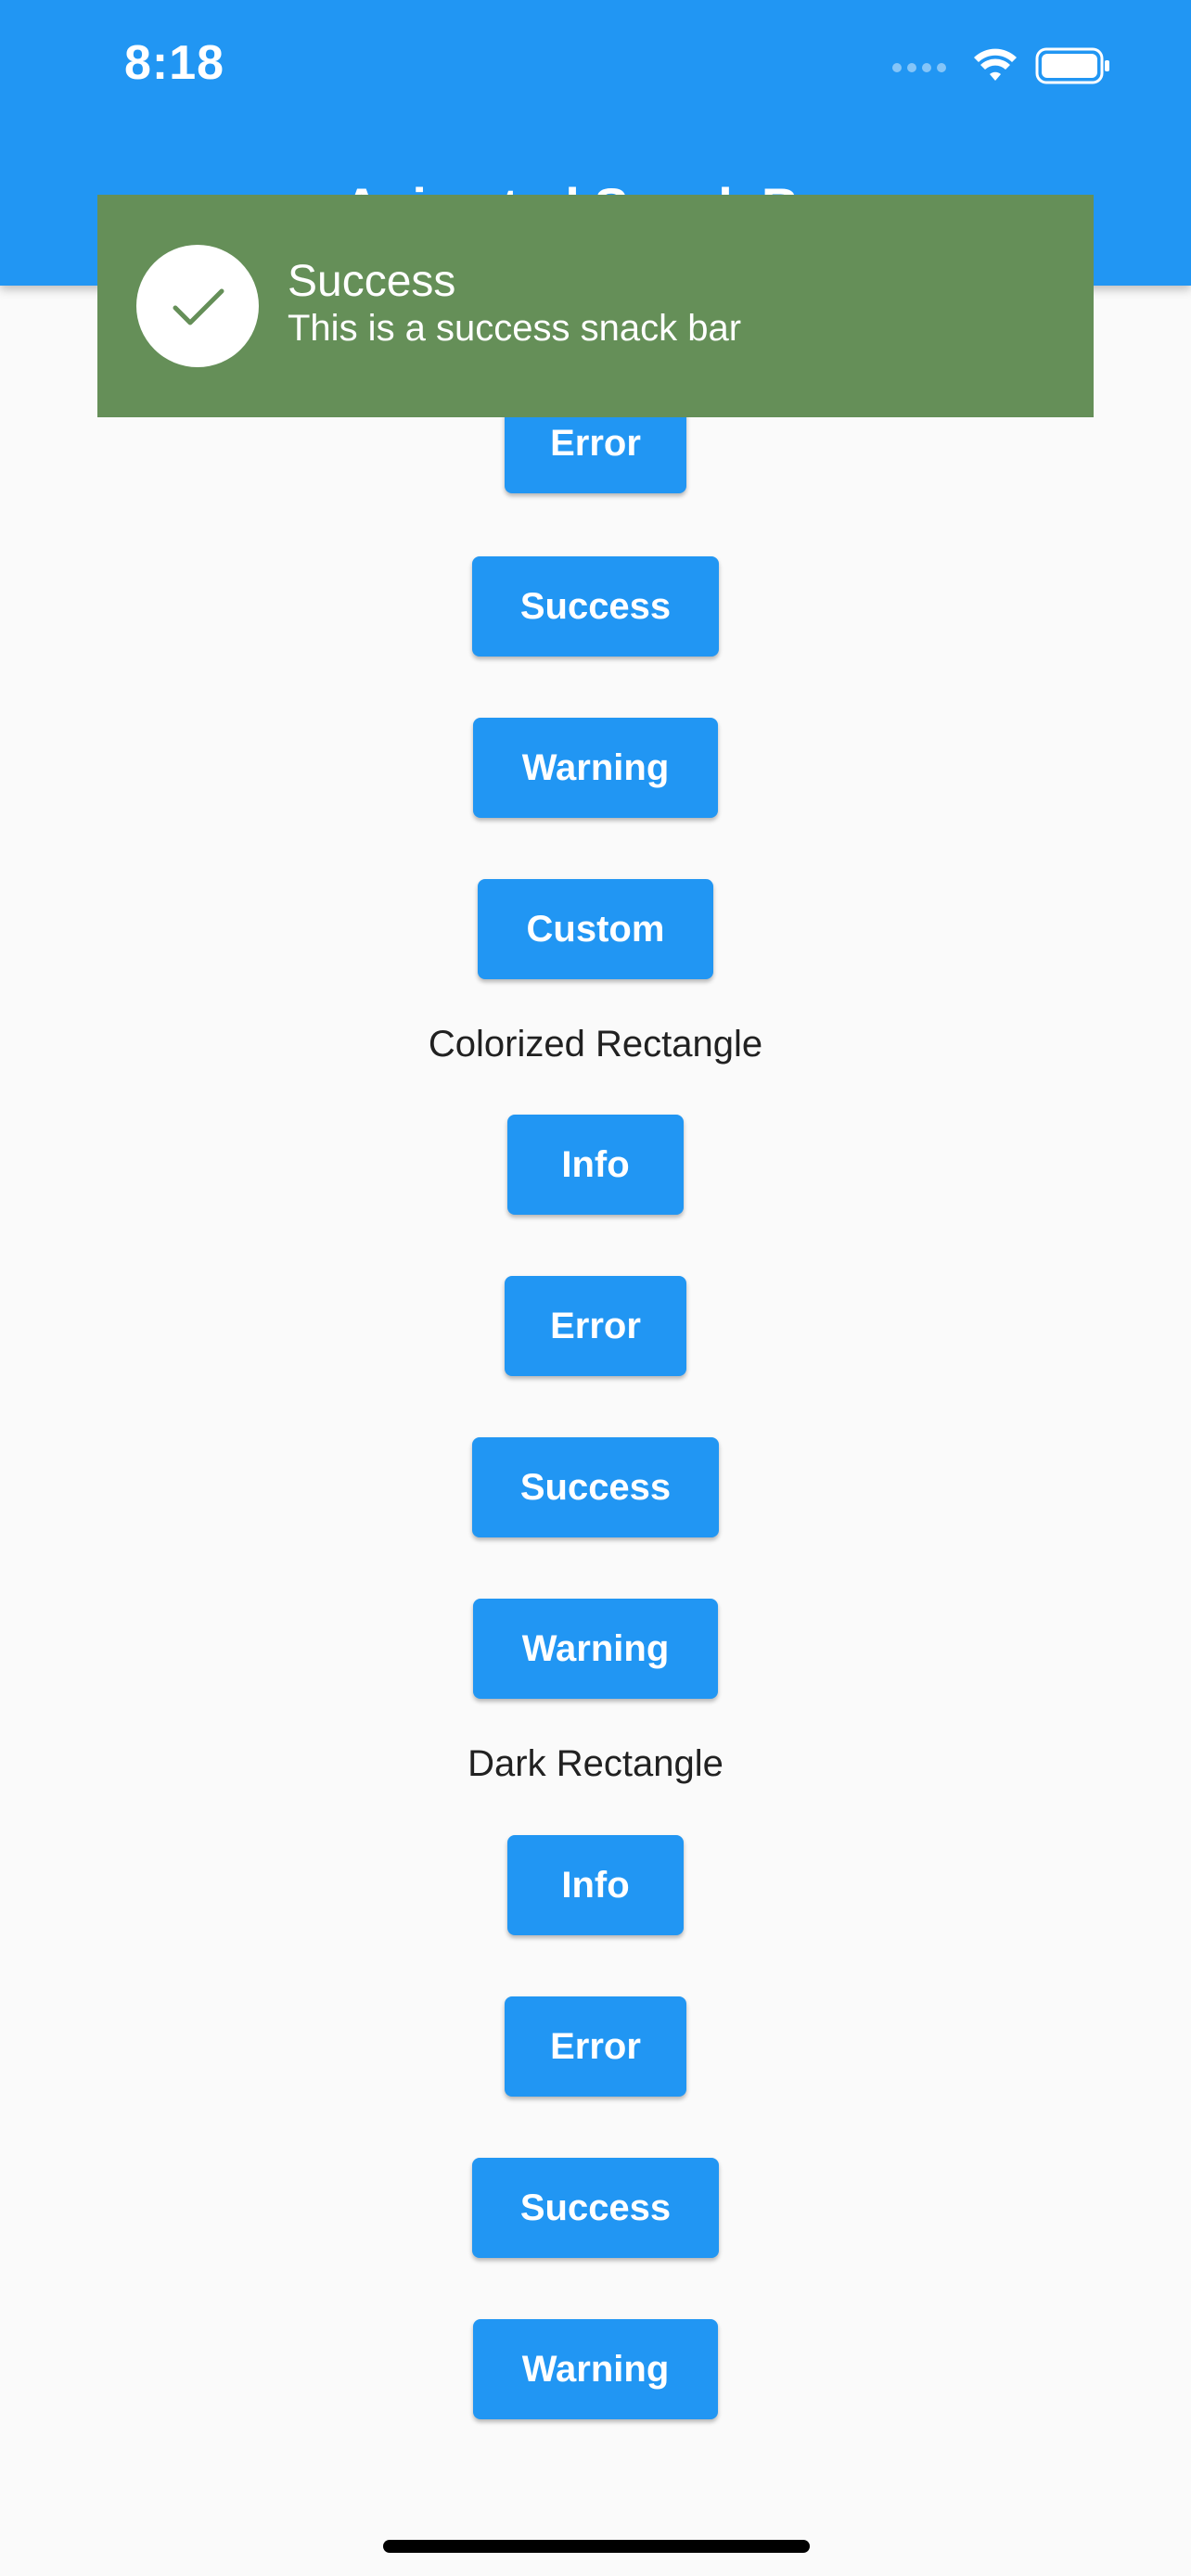  Describe the element at coordinates (595, 1487) in the screenshot. I see `colorized-success-button: Success` at that location.